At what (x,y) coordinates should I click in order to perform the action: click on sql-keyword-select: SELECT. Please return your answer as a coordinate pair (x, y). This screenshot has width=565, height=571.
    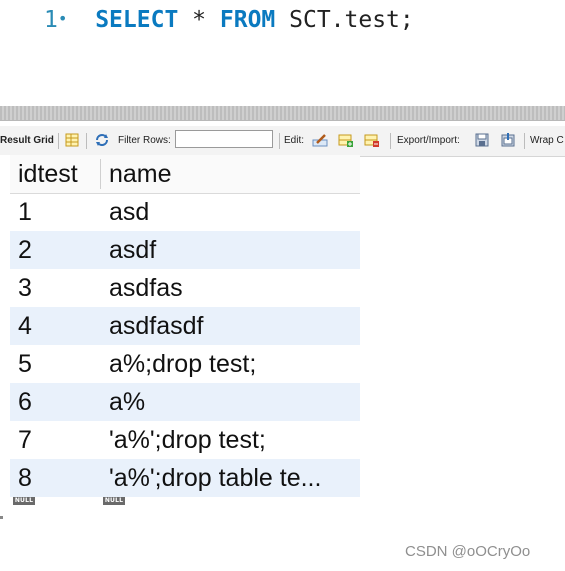
    Looking at the image, I should click on (137, 20).